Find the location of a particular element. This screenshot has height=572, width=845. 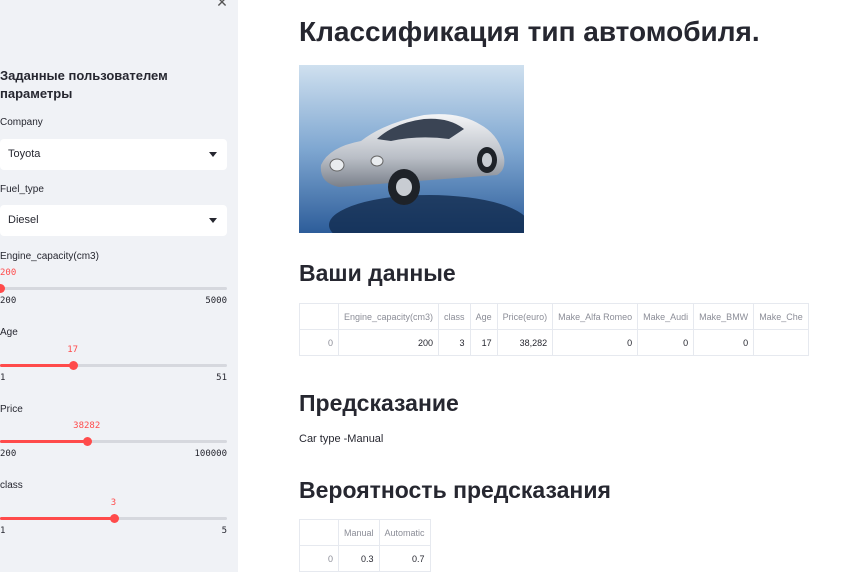

table-header: Make_Audi is located at coordinates (666, 316).